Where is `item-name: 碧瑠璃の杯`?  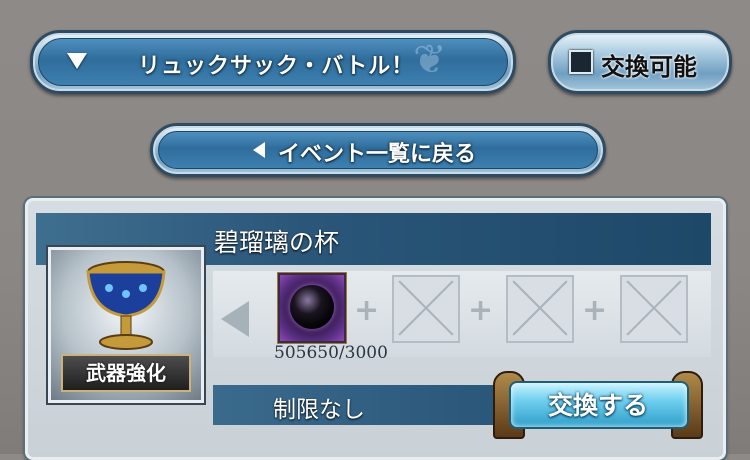
item-name: 碧瑠璃の杯 is located at coordinates (277, 242).